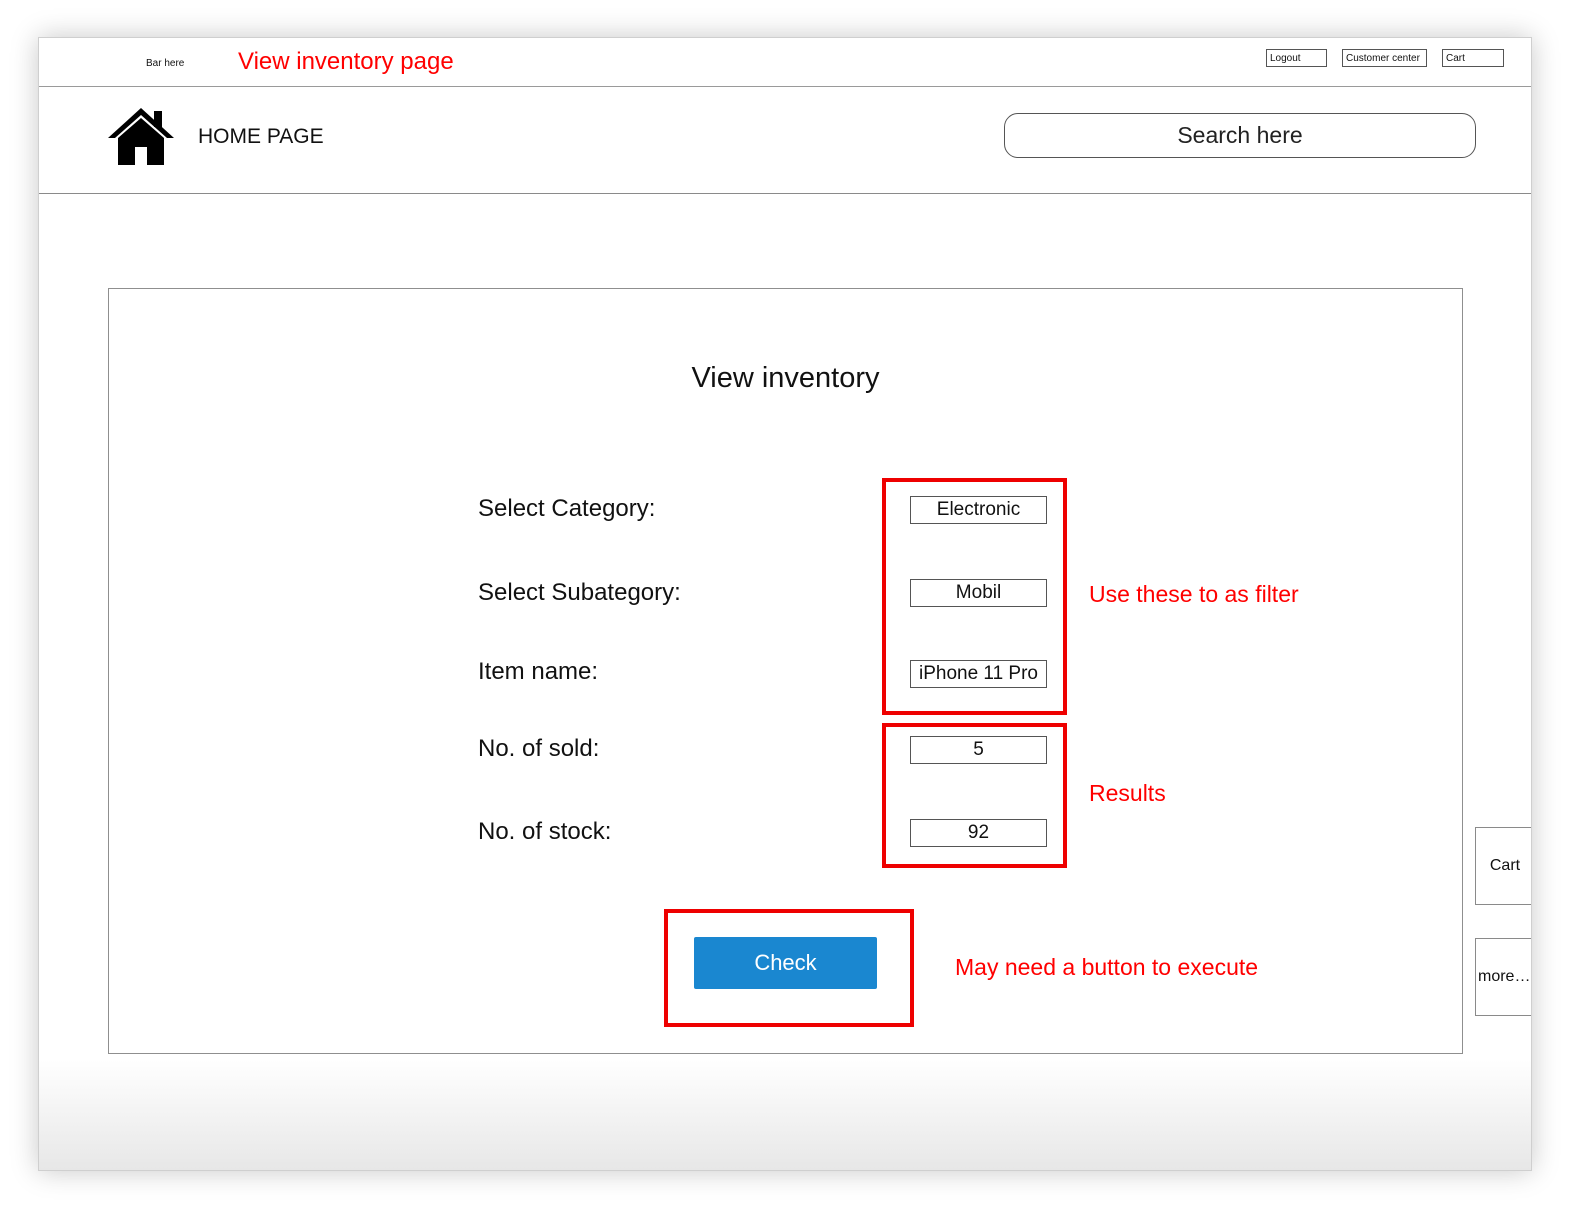 This screenshot has height=1214, width=1578. I want to click on sold-count-field: 5, so click(978, 750).